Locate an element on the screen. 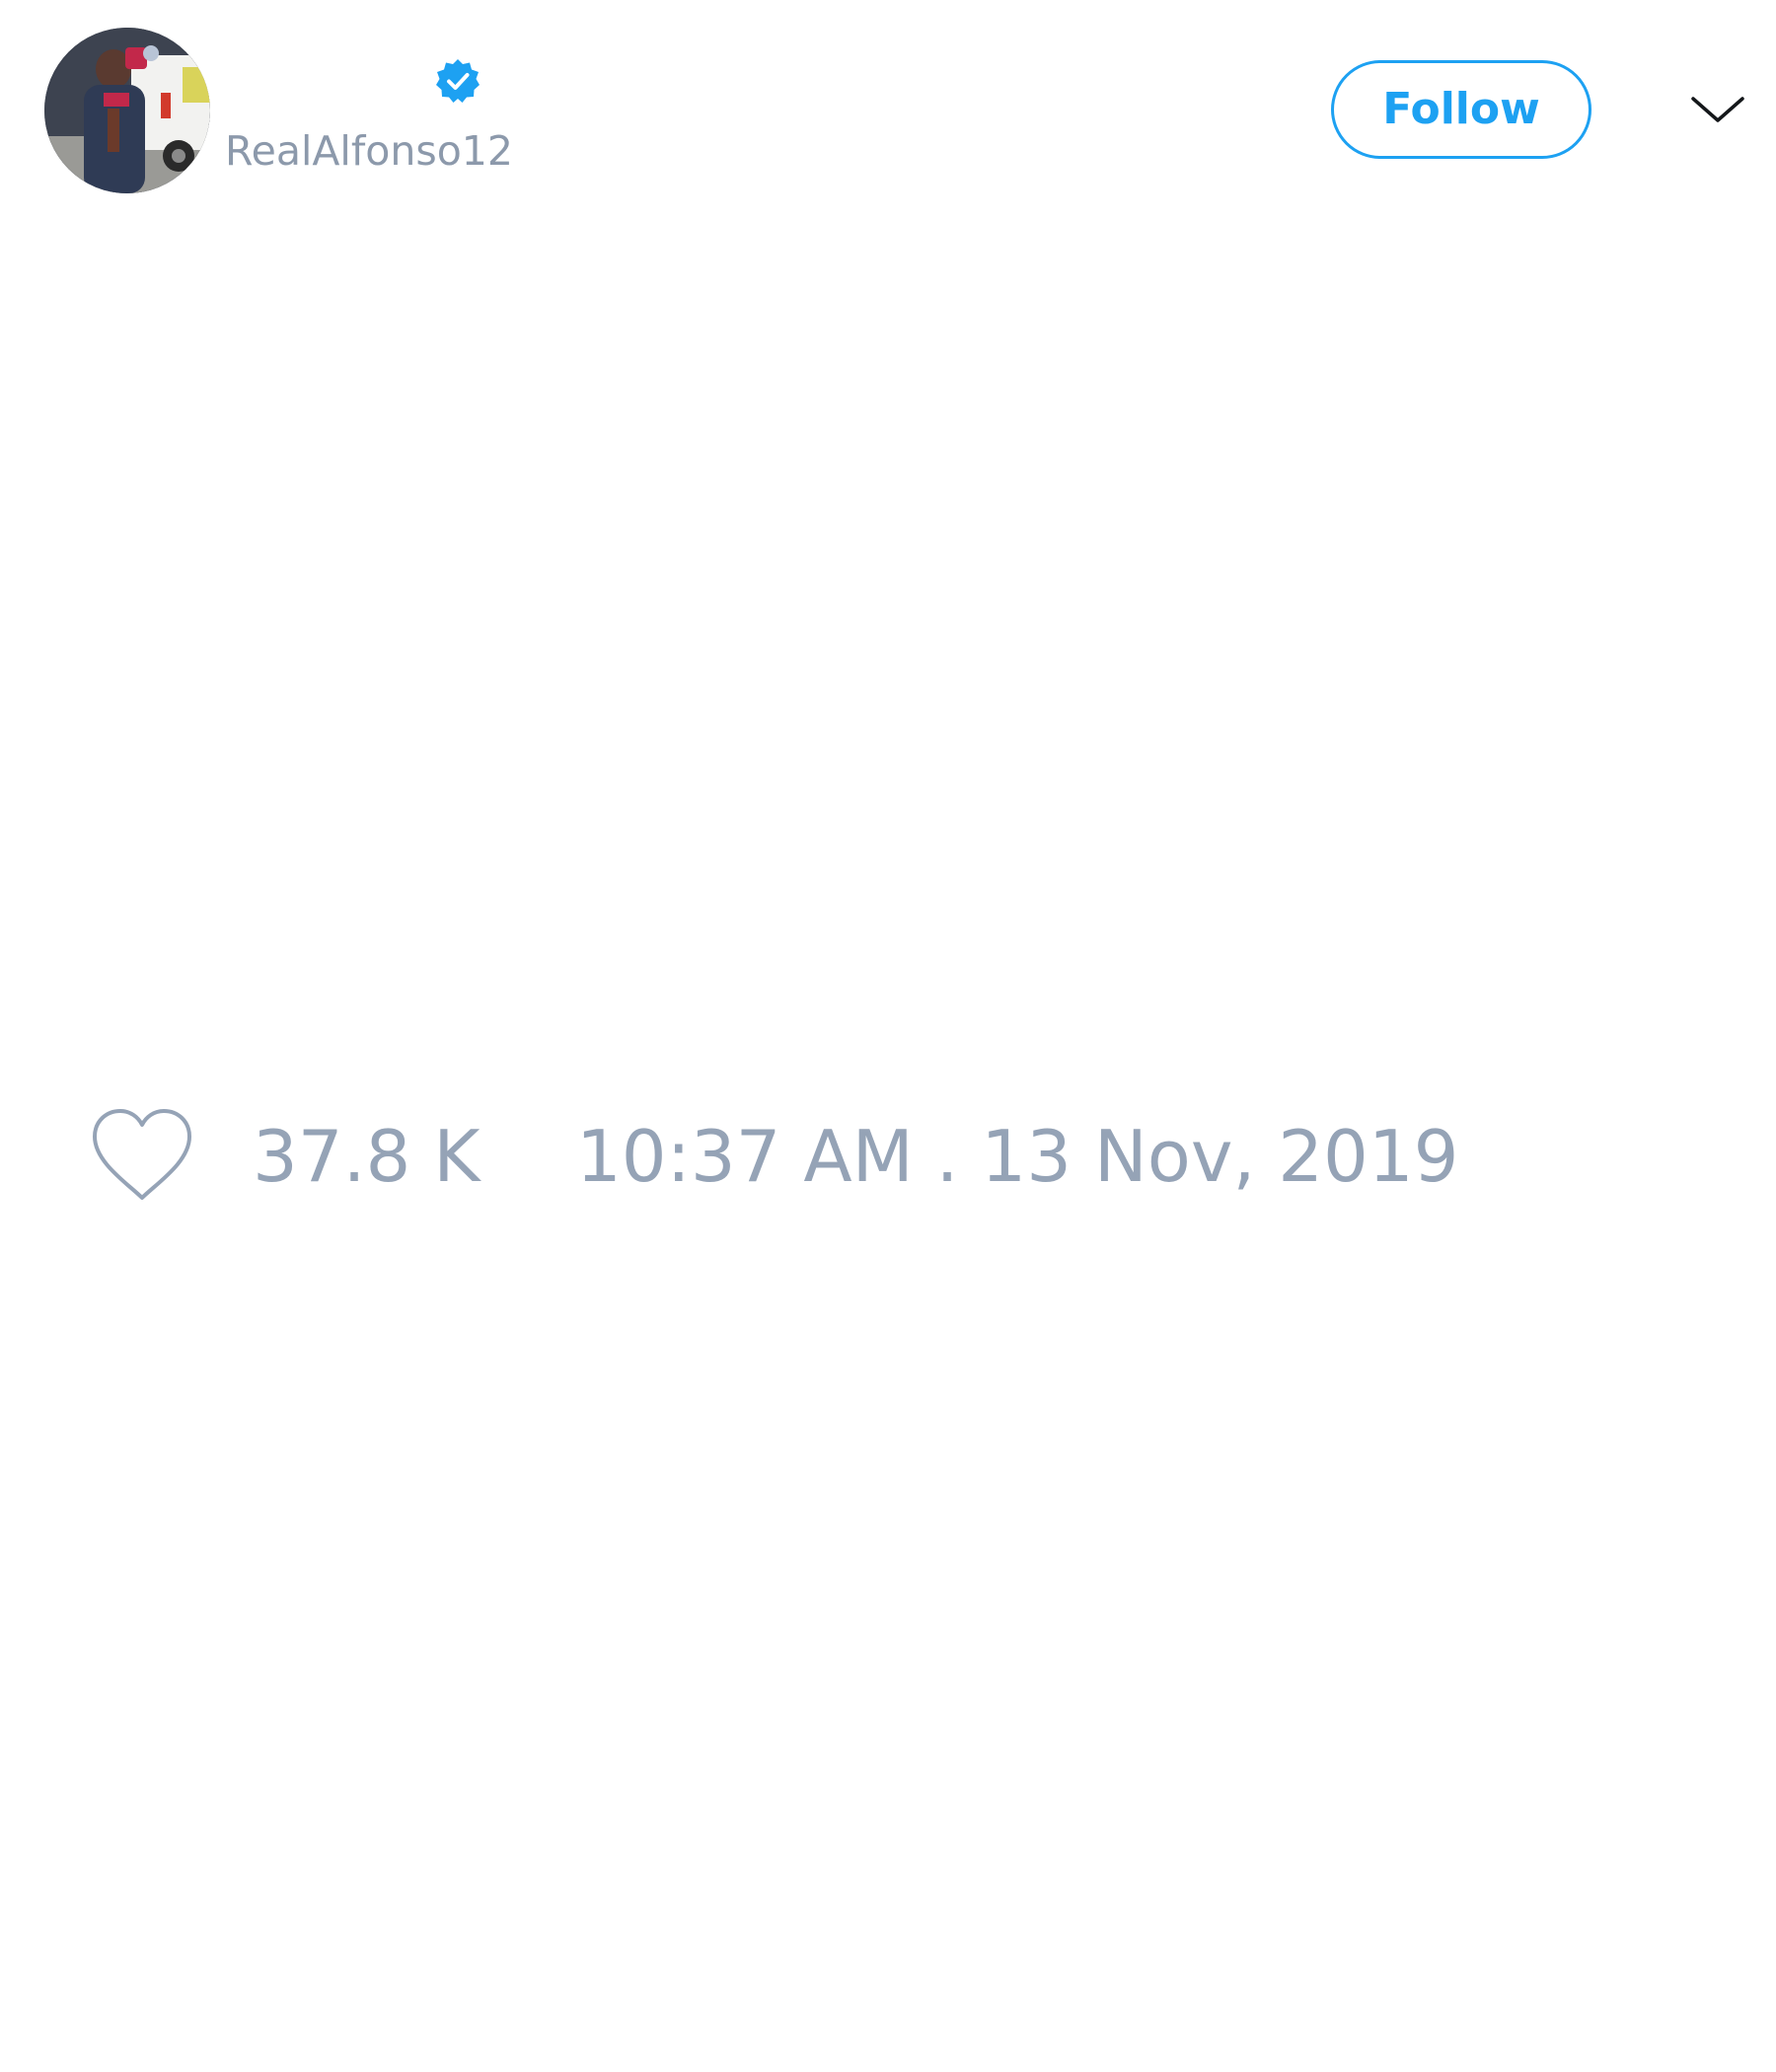 Image resolution: width=1776 pixels, height=2072 pixels. heart-icon is located at coordinates (142, 1156).